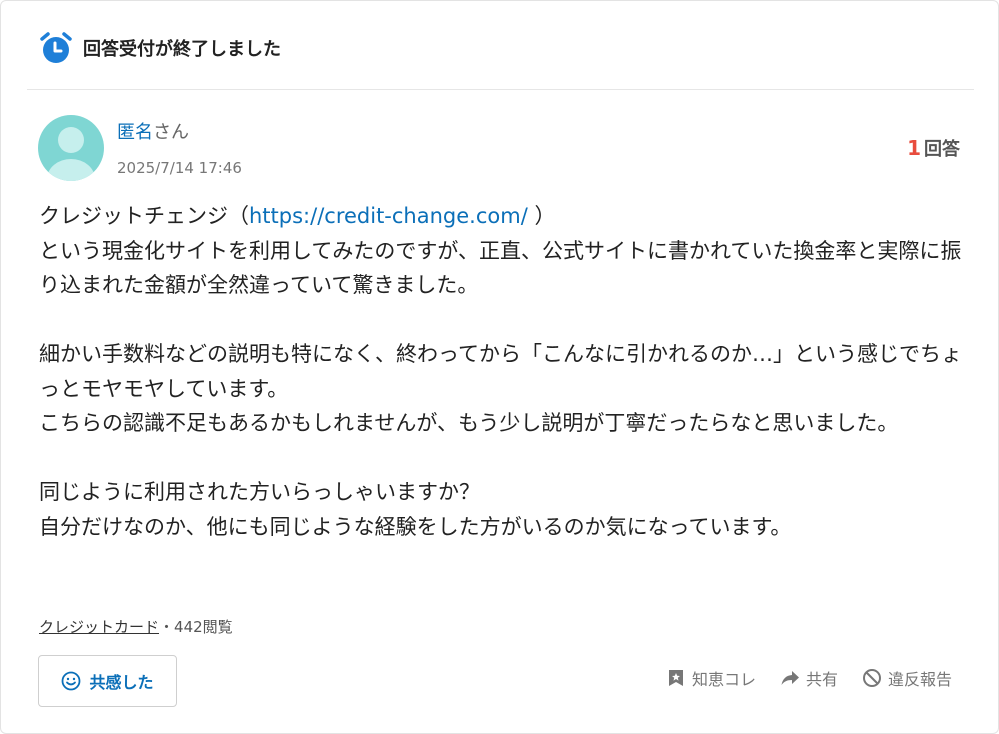 Image resolution: width=999 pixels, height=734 pixels. I want to click on bookmark-label: 知恵コレ, so click(723, 679).